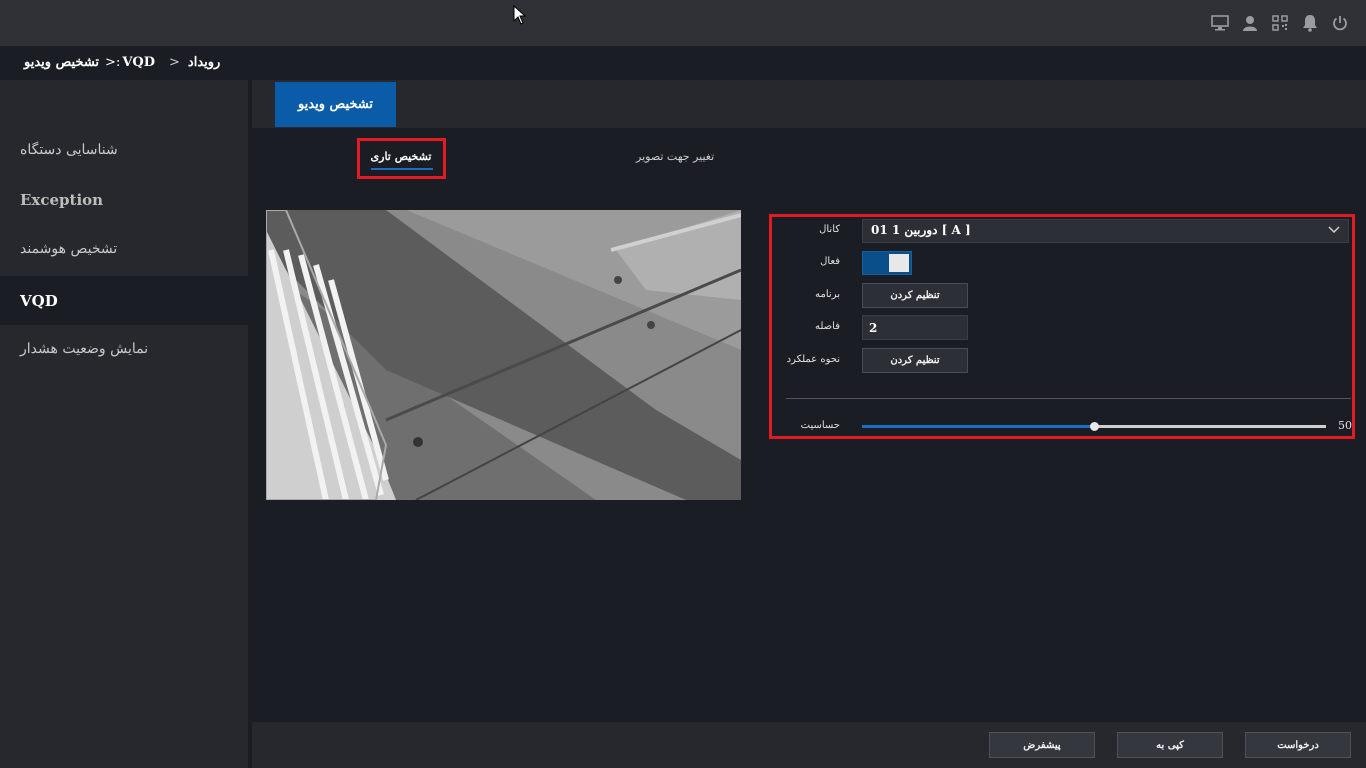  What do you see at coordinates (124, 300) in the screenshot?
I see `sidebar-item-vqd: VQD` at bounding box center [124, 300].